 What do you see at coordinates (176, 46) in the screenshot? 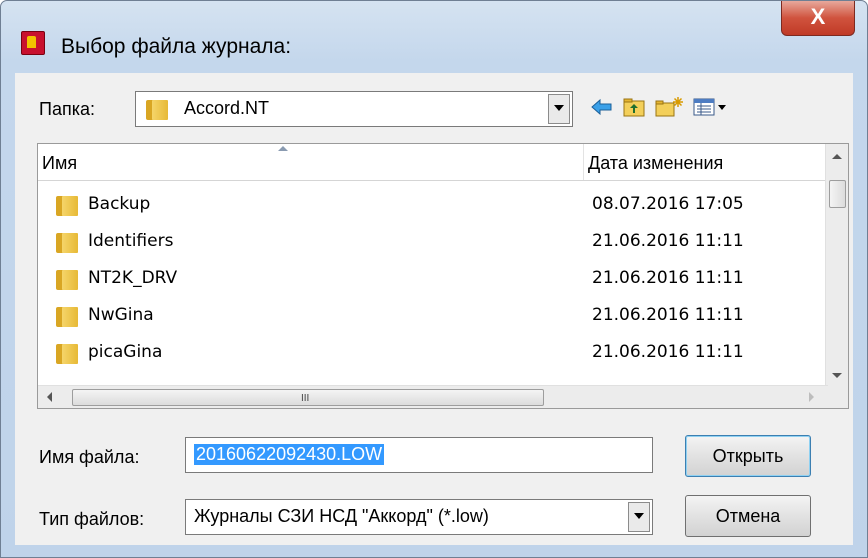
I see `dialog-title: Выбор файла журнала:` at bounding box center [176, 46].